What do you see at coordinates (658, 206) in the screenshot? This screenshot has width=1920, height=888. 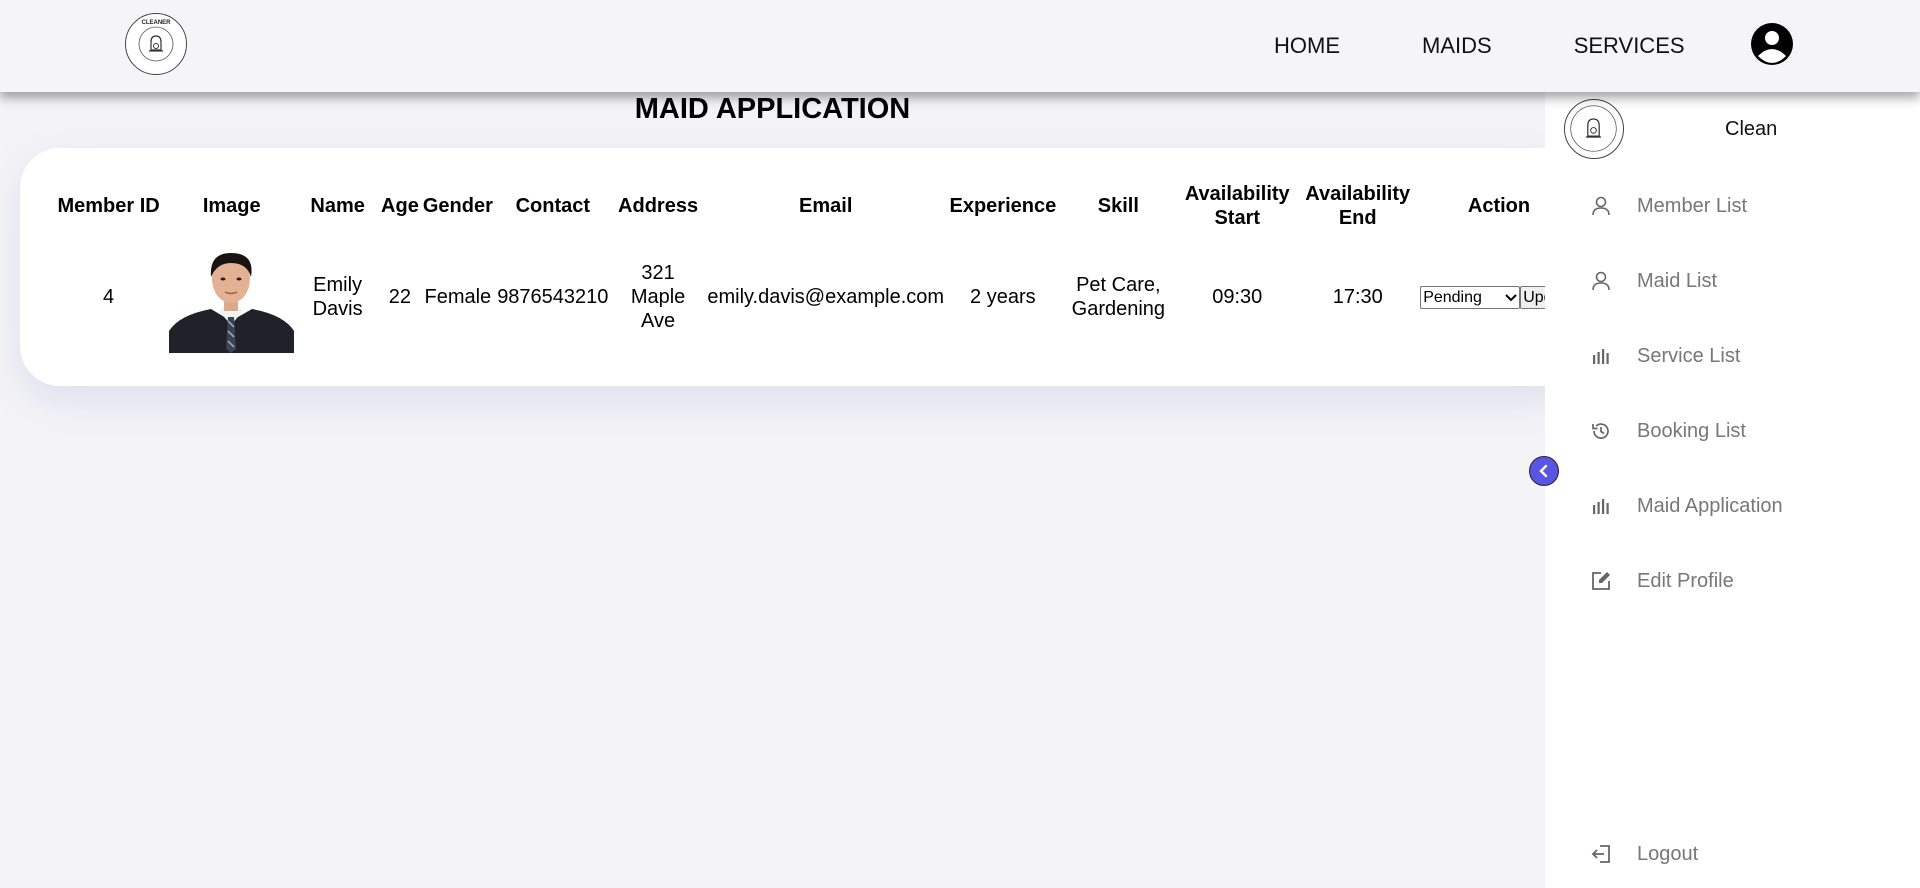 I see `header-address: Address` at bounding box center [658, 206].